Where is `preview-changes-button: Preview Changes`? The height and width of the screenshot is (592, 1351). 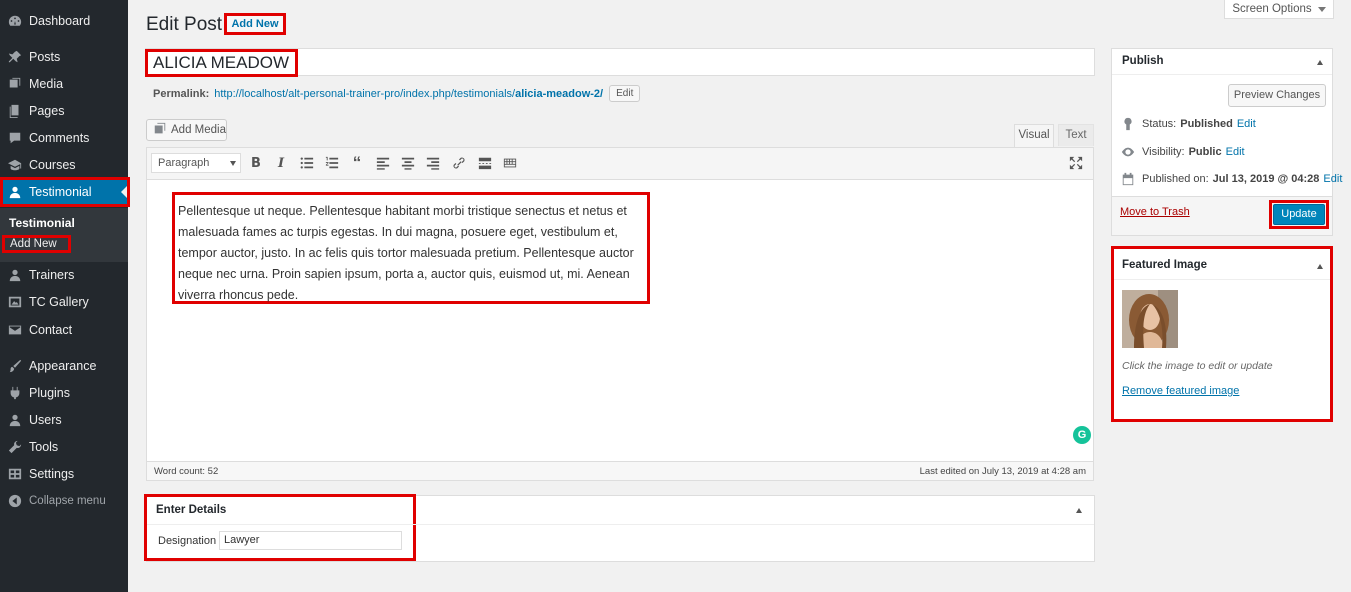 preview-changes-button: Preview Changes is located at coordinates (1277, 95).